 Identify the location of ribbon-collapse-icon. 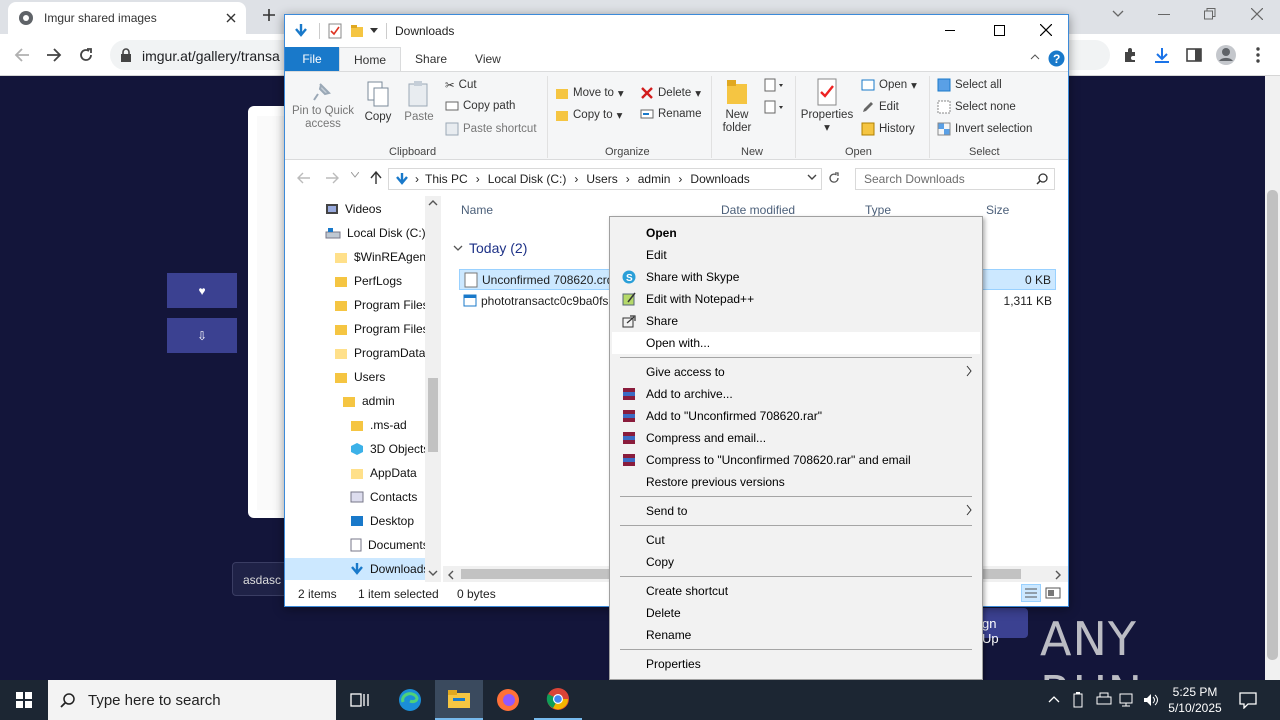
(1035, 57).